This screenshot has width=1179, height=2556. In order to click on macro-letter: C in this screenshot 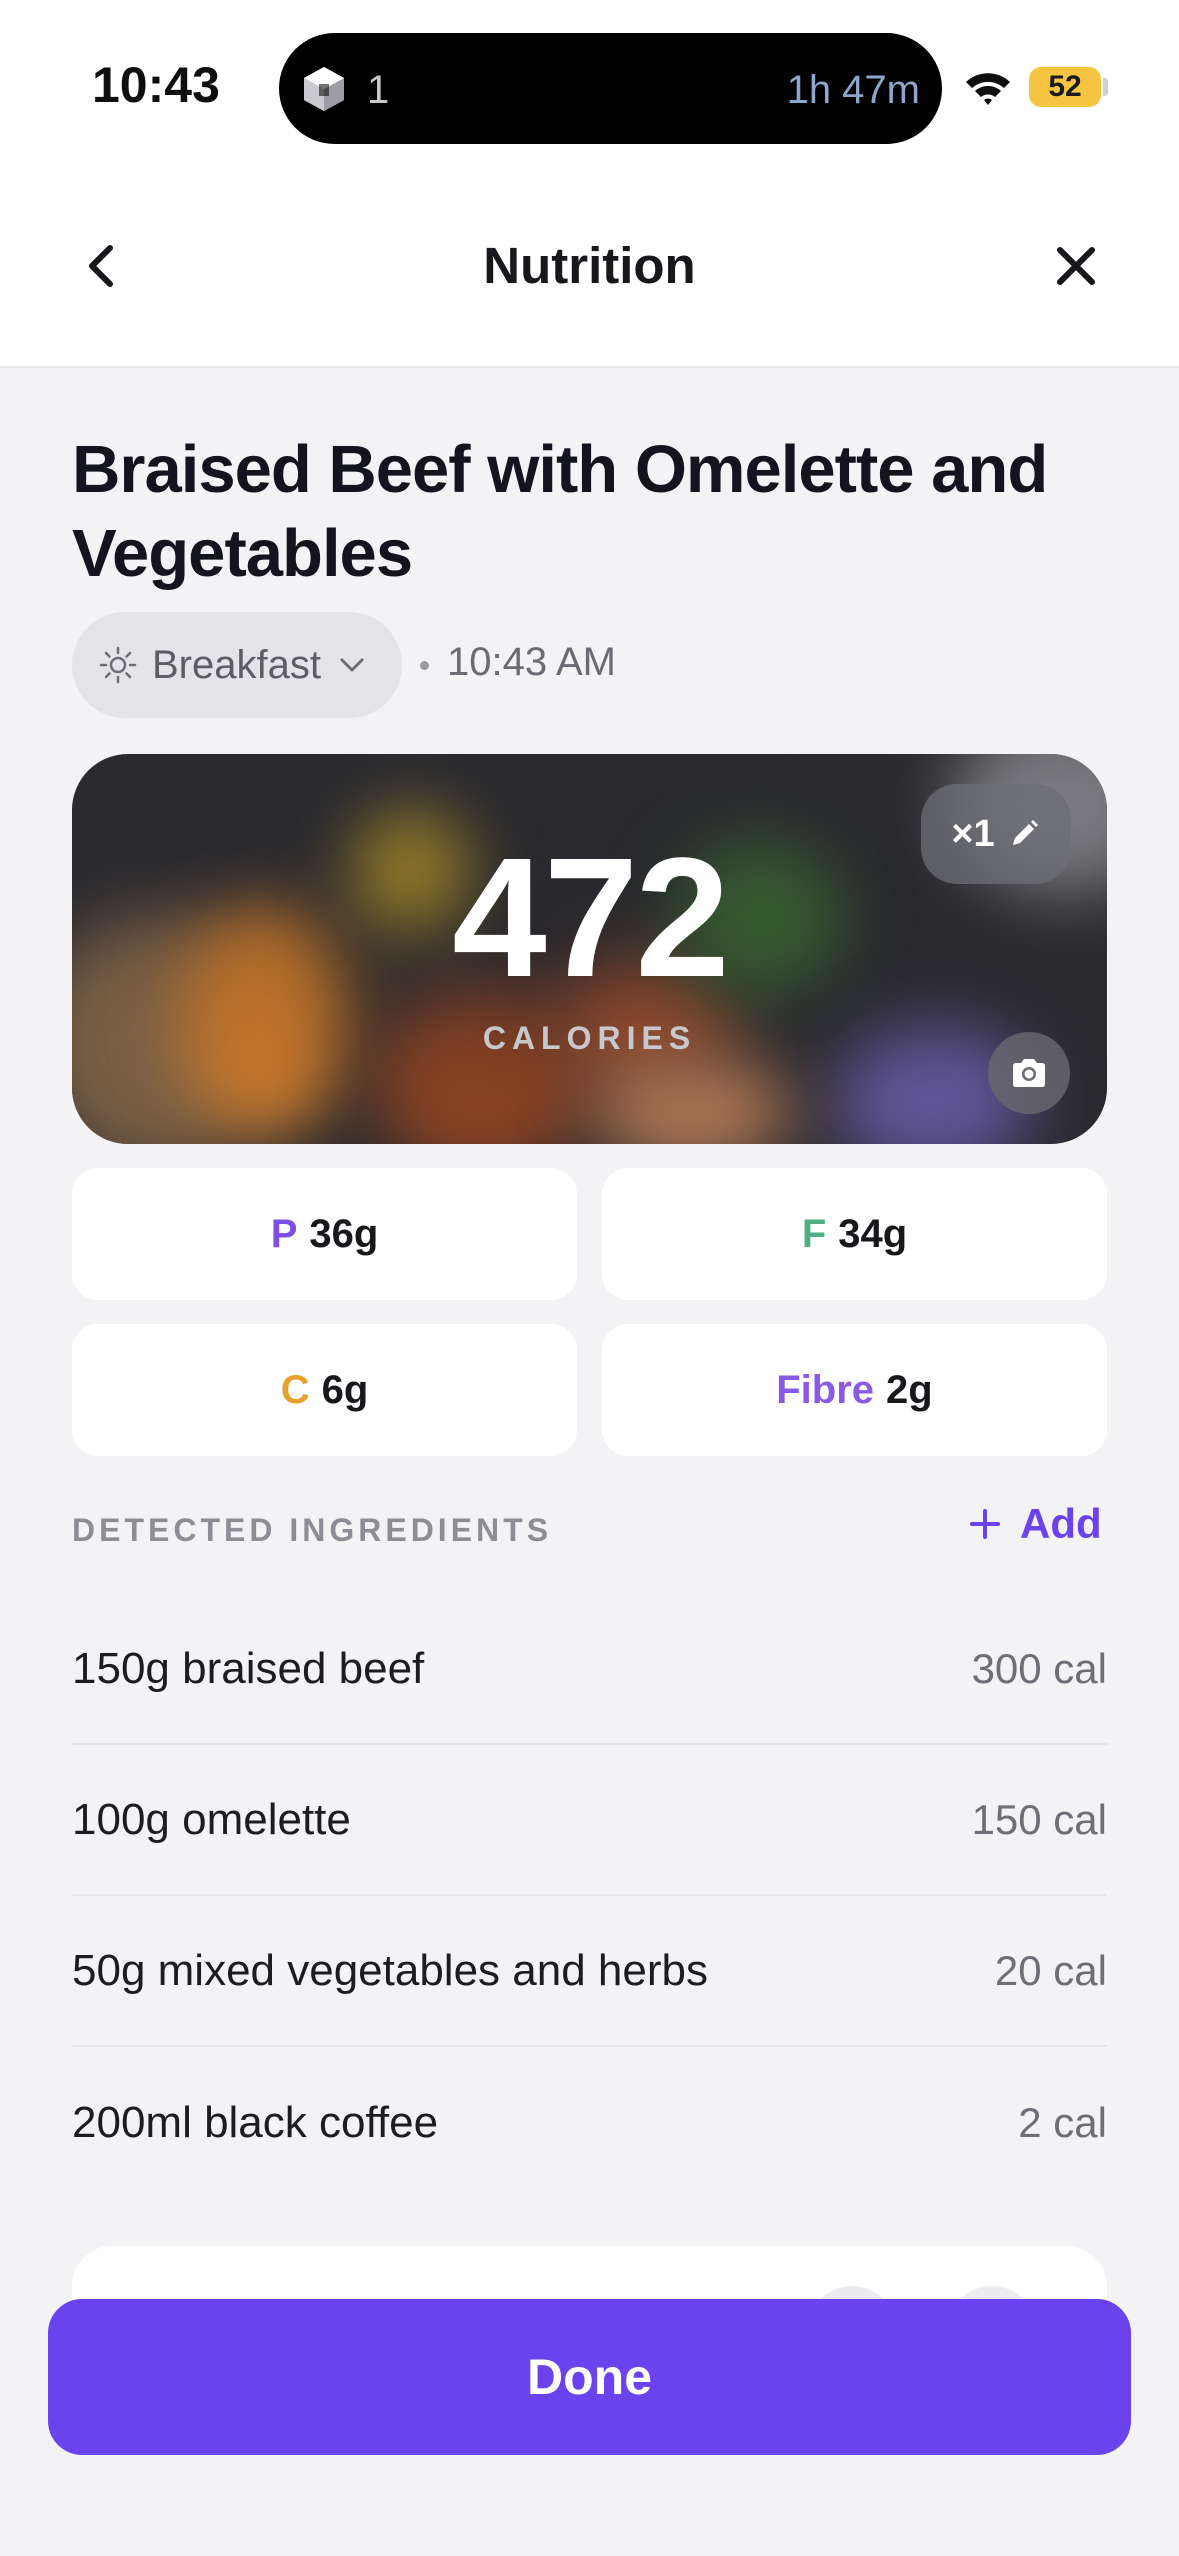, I will do `click(295, 1389)`.